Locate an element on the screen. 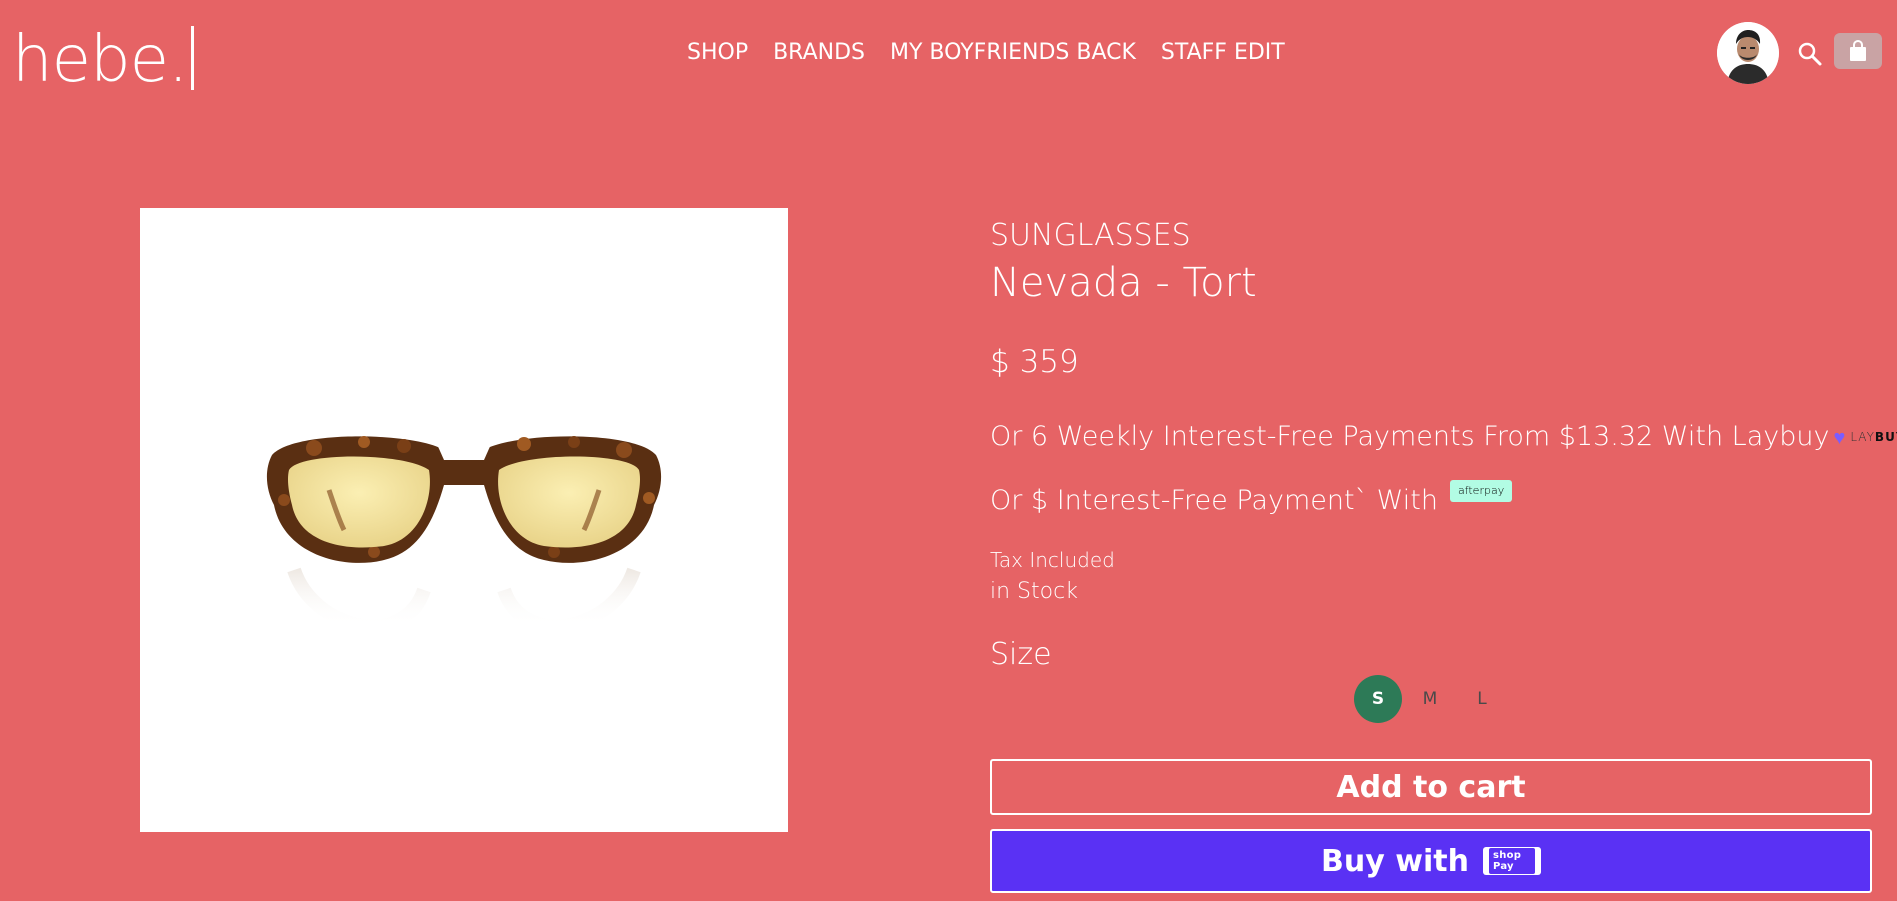  shopping-bag-icon is located at coordinates (1858, 50).